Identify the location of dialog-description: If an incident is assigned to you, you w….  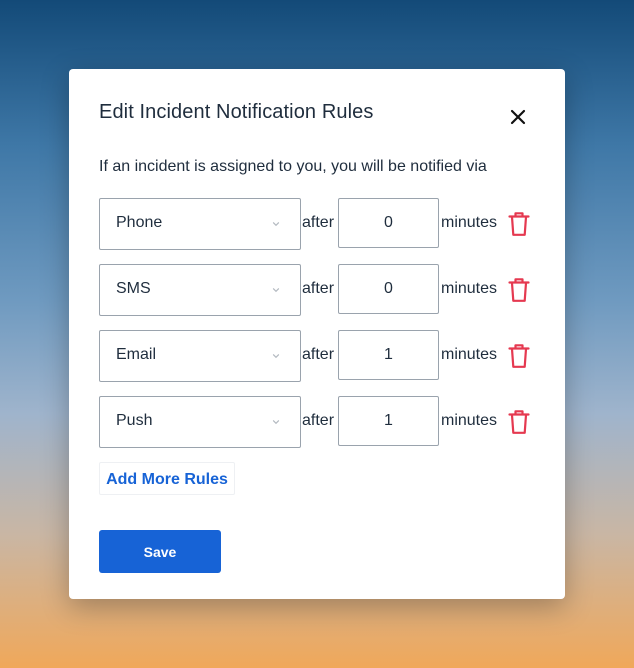
(293, 166).